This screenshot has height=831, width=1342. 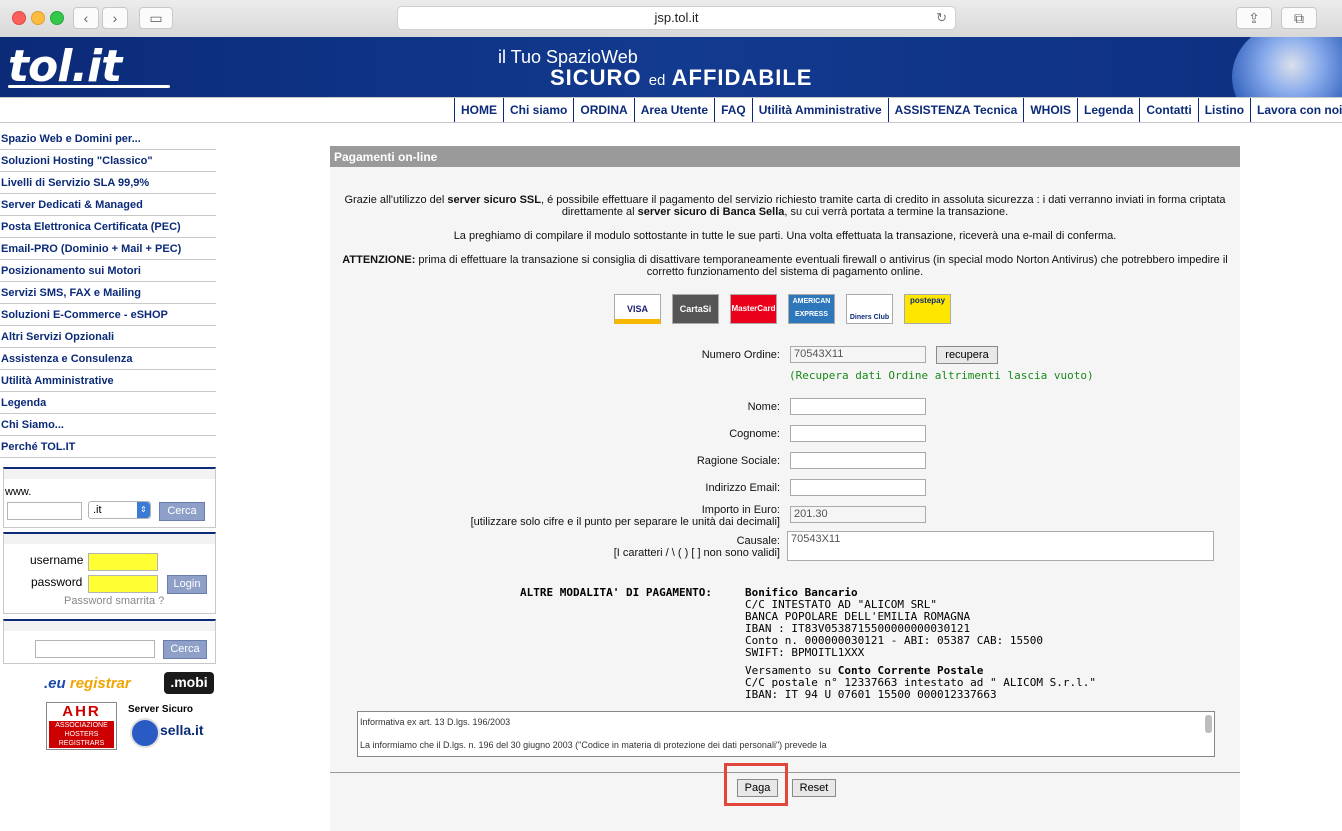 I want to click on ragione-sociale-label: Ragione Sociale:, so click(x=738, y=461).